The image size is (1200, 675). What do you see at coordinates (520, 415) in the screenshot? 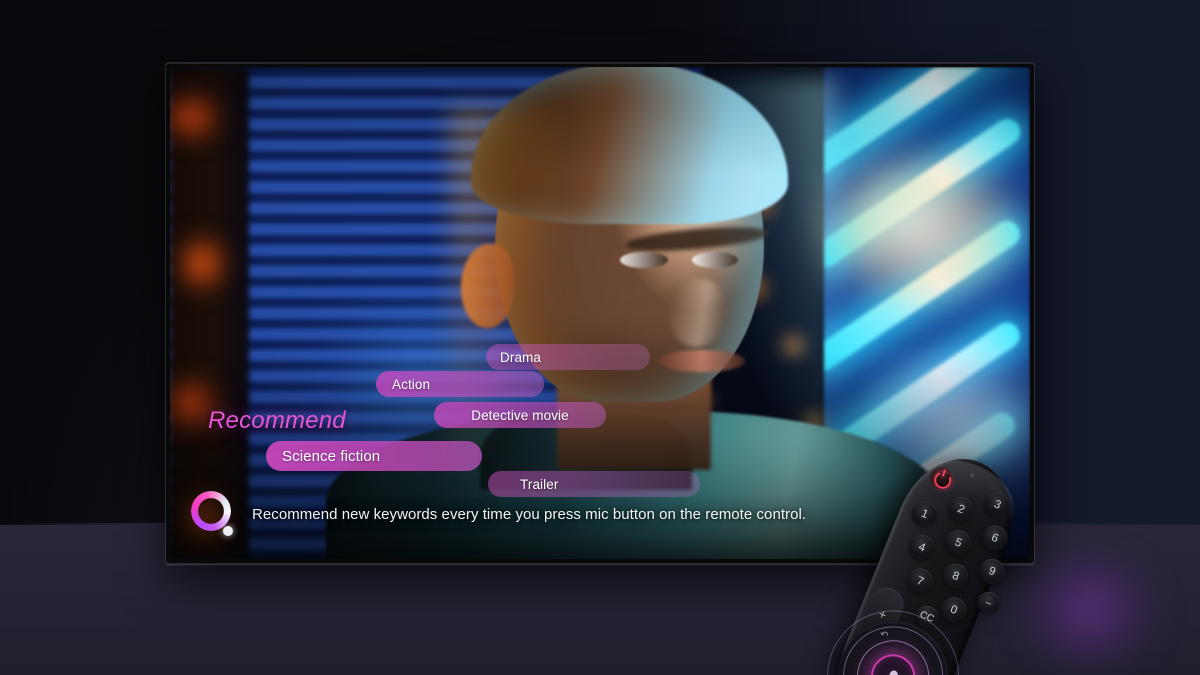
I see `keyword-chip-detective-movie: Detective movie` at bounding box center [520, 415].